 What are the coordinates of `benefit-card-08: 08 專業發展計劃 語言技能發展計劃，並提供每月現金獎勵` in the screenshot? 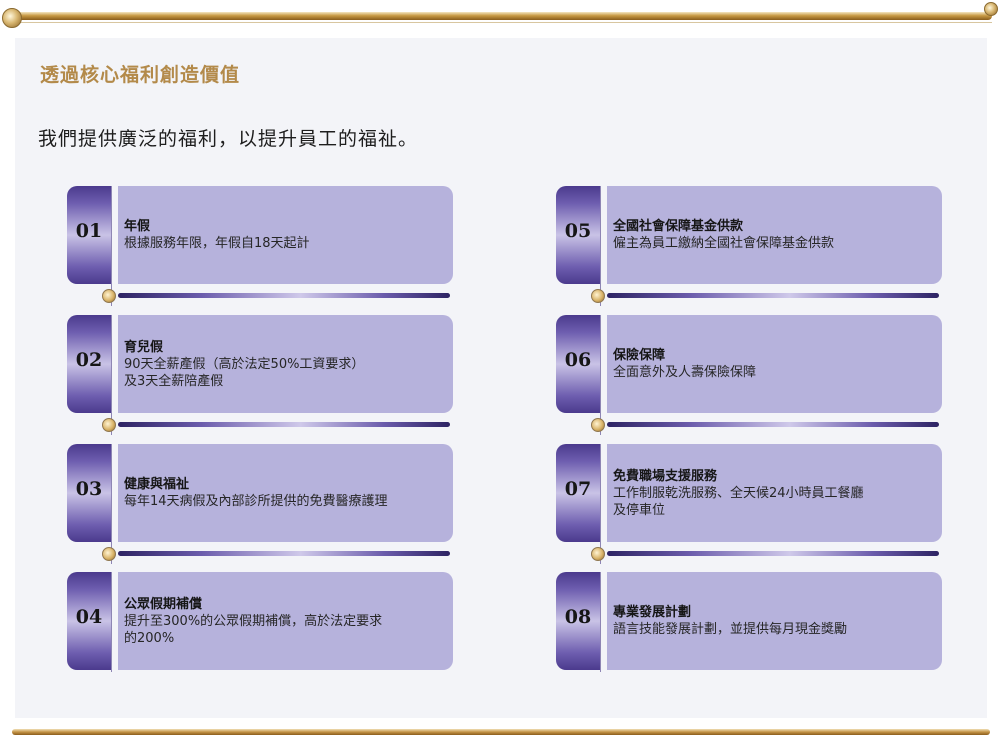 It's located at (749, 622).